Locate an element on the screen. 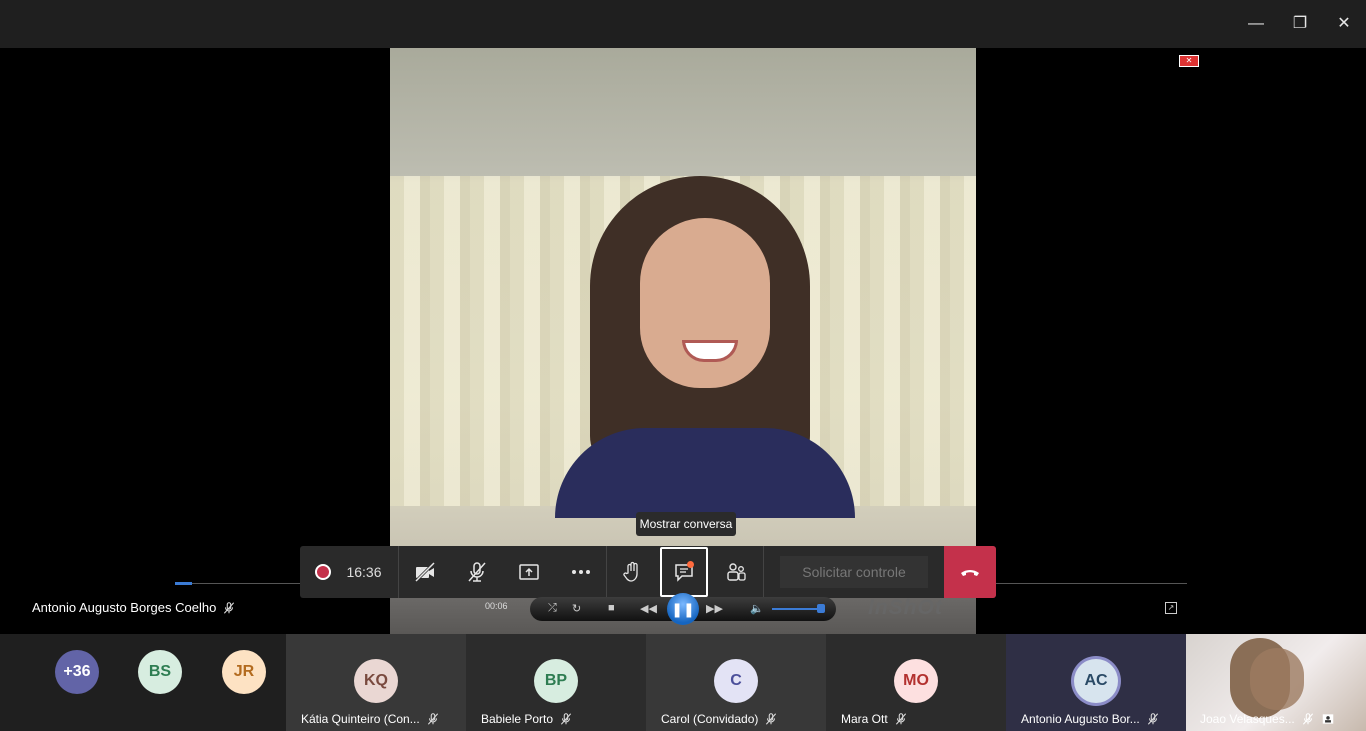  avatar: MO is located at coordinates (916, 681).